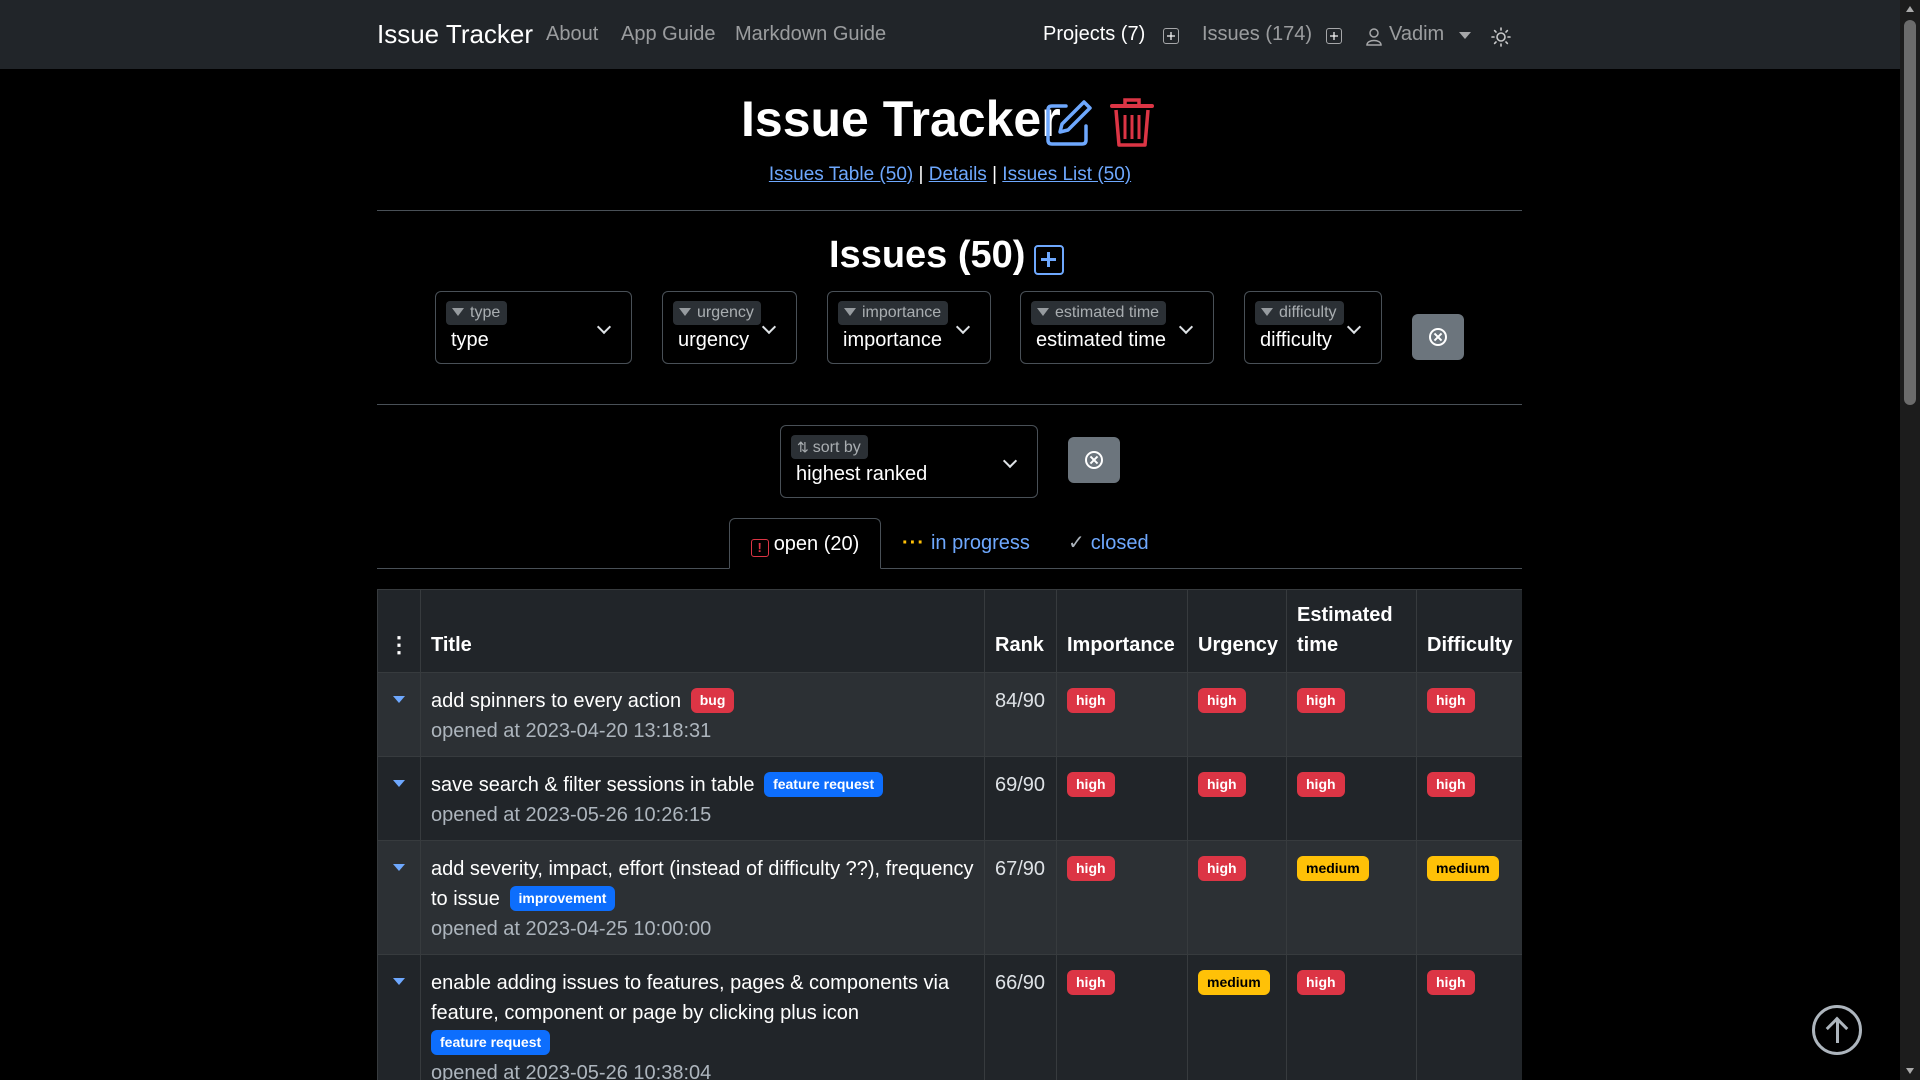  What do you see at coordinates (593, 785) in the screenshot?
I see `issue-title: save search & filter sessions in table` at bounding box center [593, 785].